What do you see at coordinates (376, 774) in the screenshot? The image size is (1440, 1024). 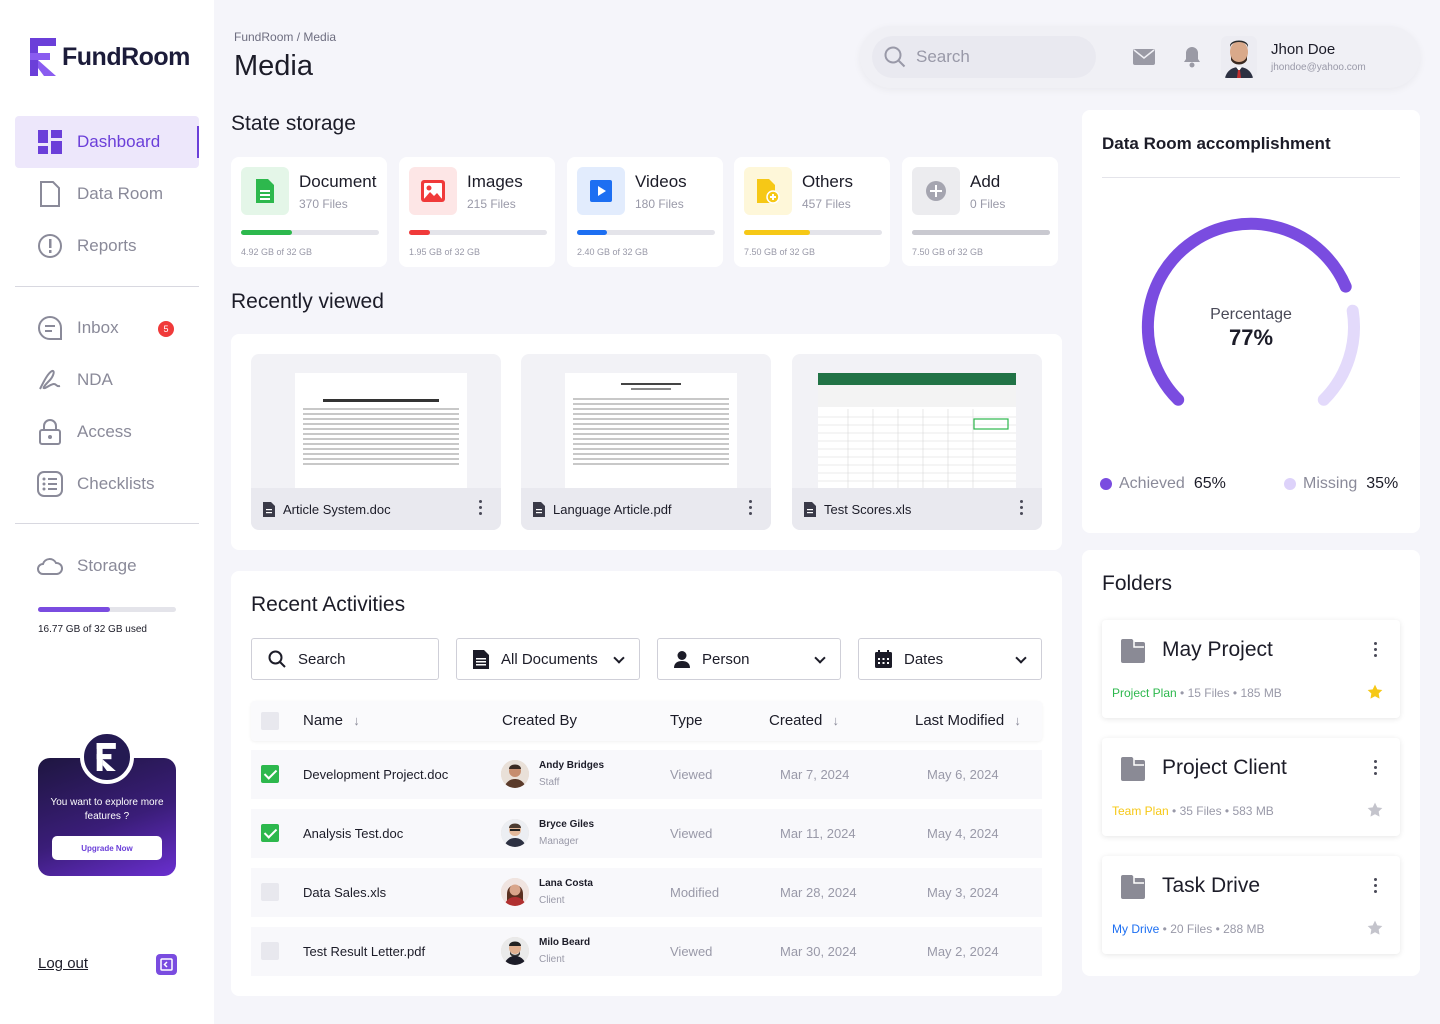 I see `row-file-name: Development Project.doc` at bounding box center [376, 774].